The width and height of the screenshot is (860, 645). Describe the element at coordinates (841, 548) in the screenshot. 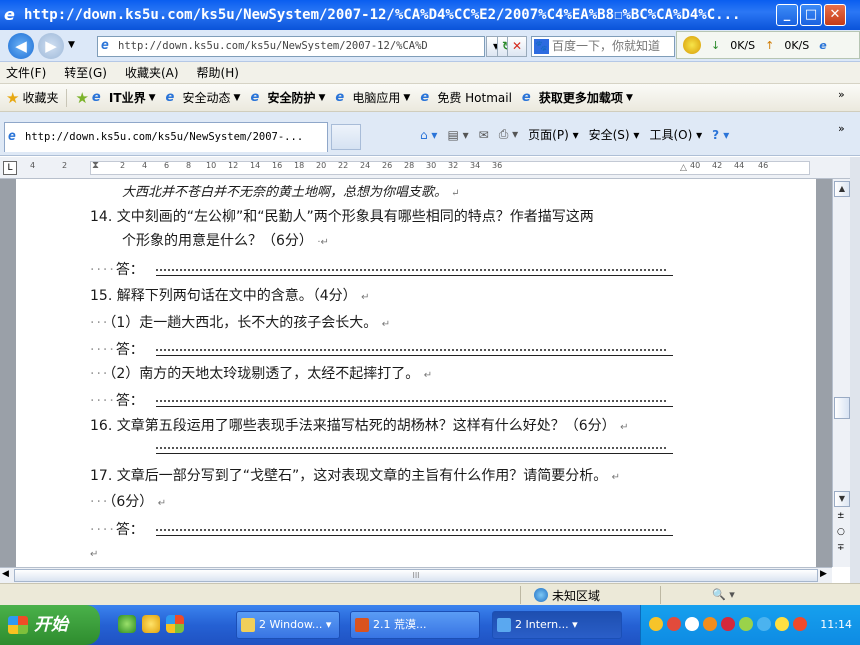

I see `next-page-icon: ∓` at that location.